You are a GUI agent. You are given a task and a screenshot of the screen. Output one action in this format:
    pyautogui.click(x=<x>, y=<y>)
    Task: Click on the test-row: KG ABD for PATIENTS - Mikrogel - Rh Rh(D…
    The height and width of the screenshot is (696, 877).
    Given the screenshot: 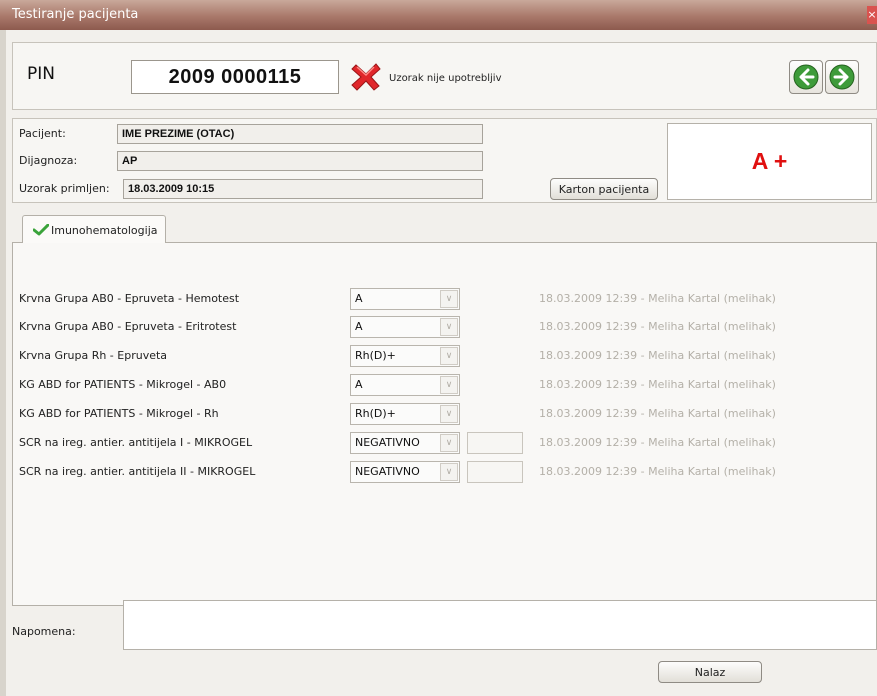 What is the action you would take?
    pyautogui.click(x=445, y=415)
    